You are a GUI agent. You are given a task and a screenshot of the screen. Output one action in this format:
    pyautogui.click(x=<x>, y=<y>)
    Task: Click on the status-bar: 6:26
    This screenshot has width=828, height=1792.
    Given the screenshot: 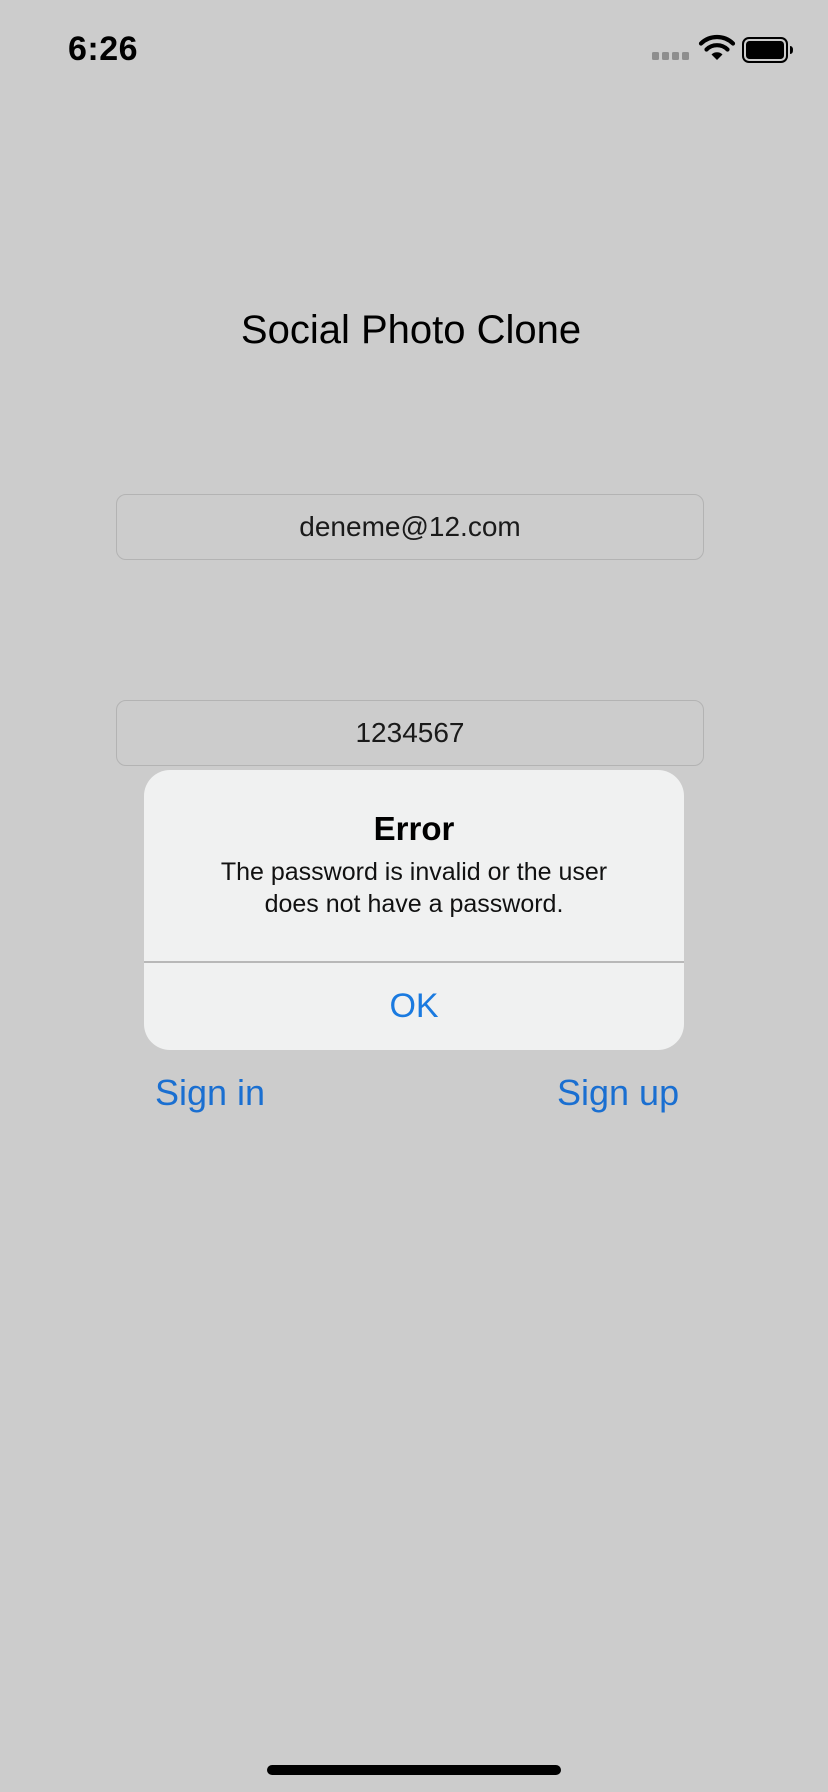 What is the action you would take?
    pyautogui.click(x=414, y=50)
    